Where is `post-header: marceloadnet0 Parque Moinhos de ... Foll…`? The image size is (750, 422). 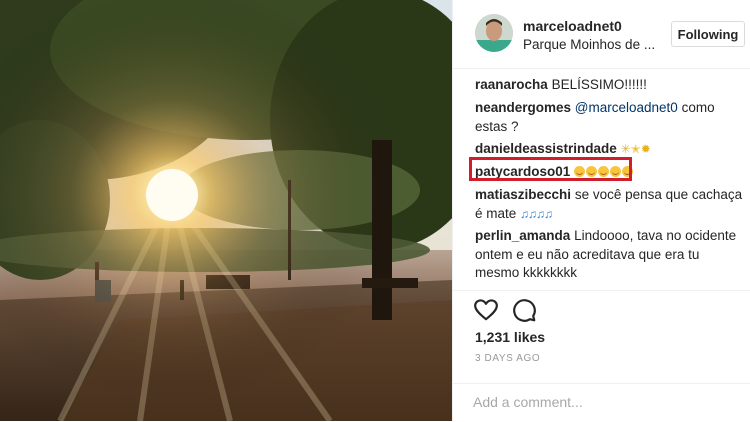
post-header: marceloadnet0 Parque Moinhos de ... Foll… is located at coordinates (601, 34).